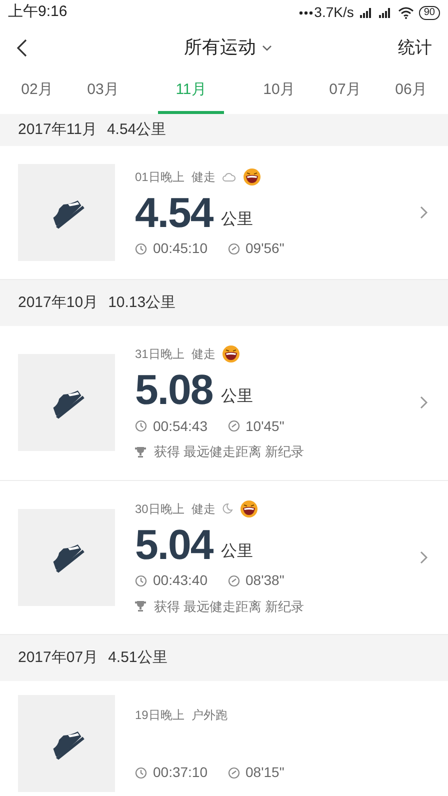  Describe the element at coordinates (58, 302) in the screenshot. I see `month-header: 2017年10月` at that location.